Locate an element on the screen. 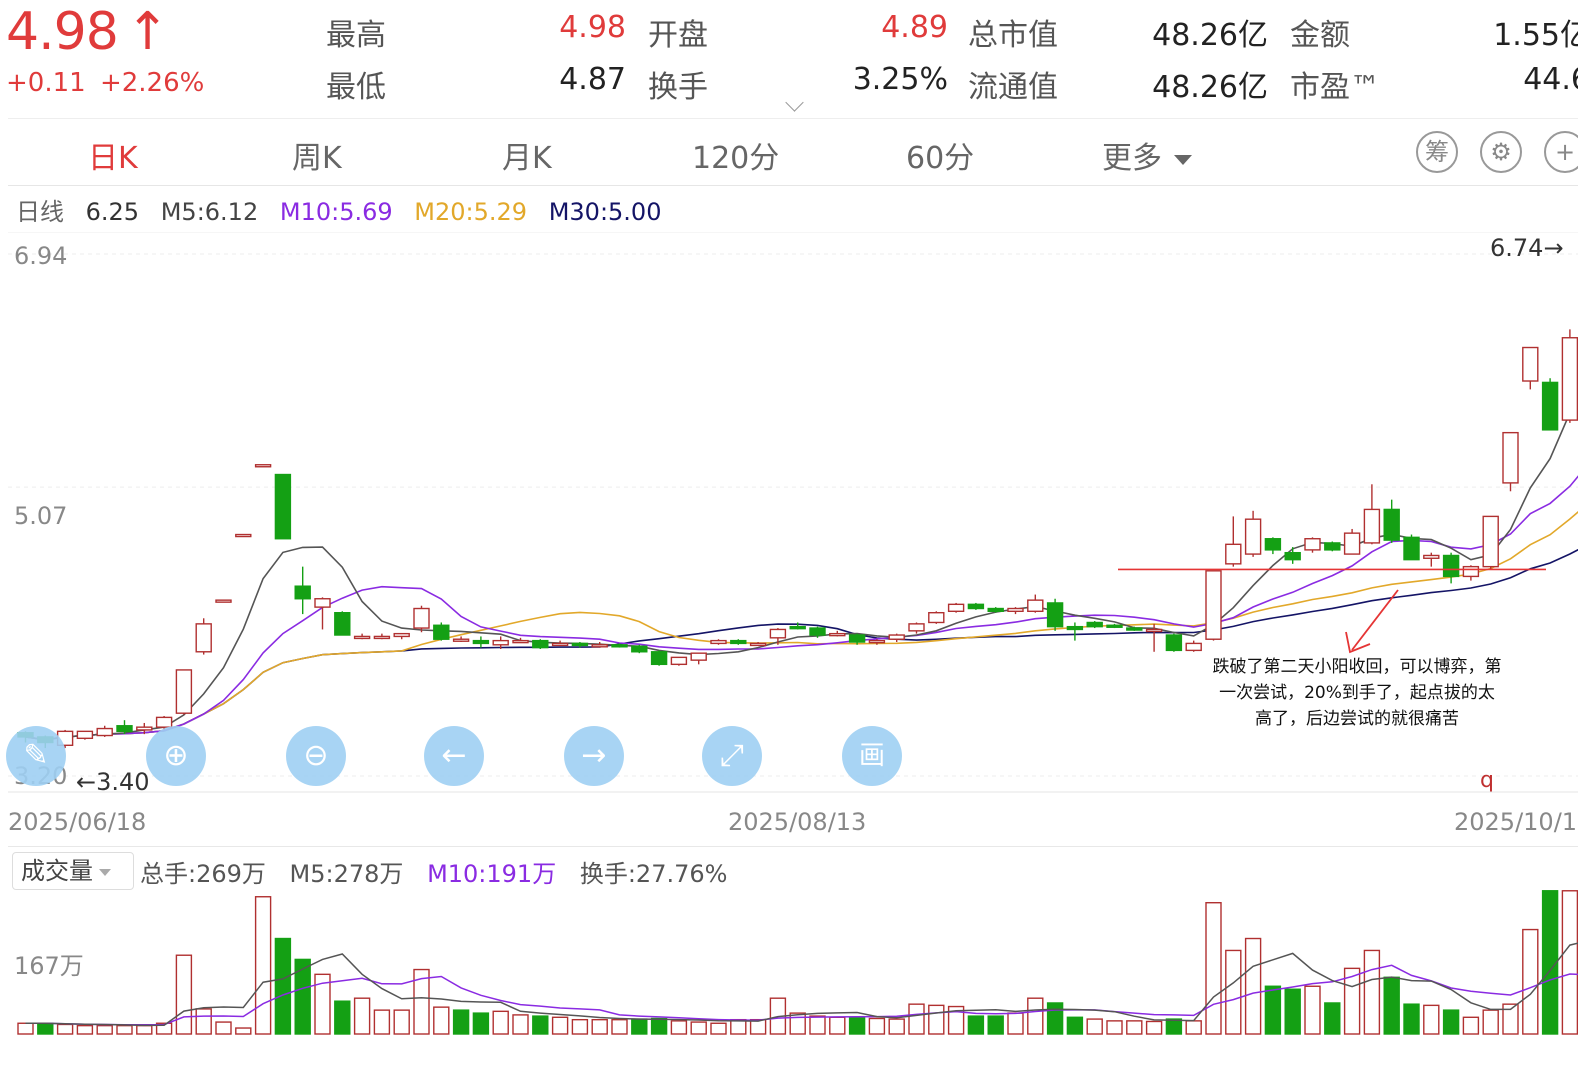 The height and width of the screenshot is (1066, 1578). plus-icon: + is located at coordinates (1561, 152).